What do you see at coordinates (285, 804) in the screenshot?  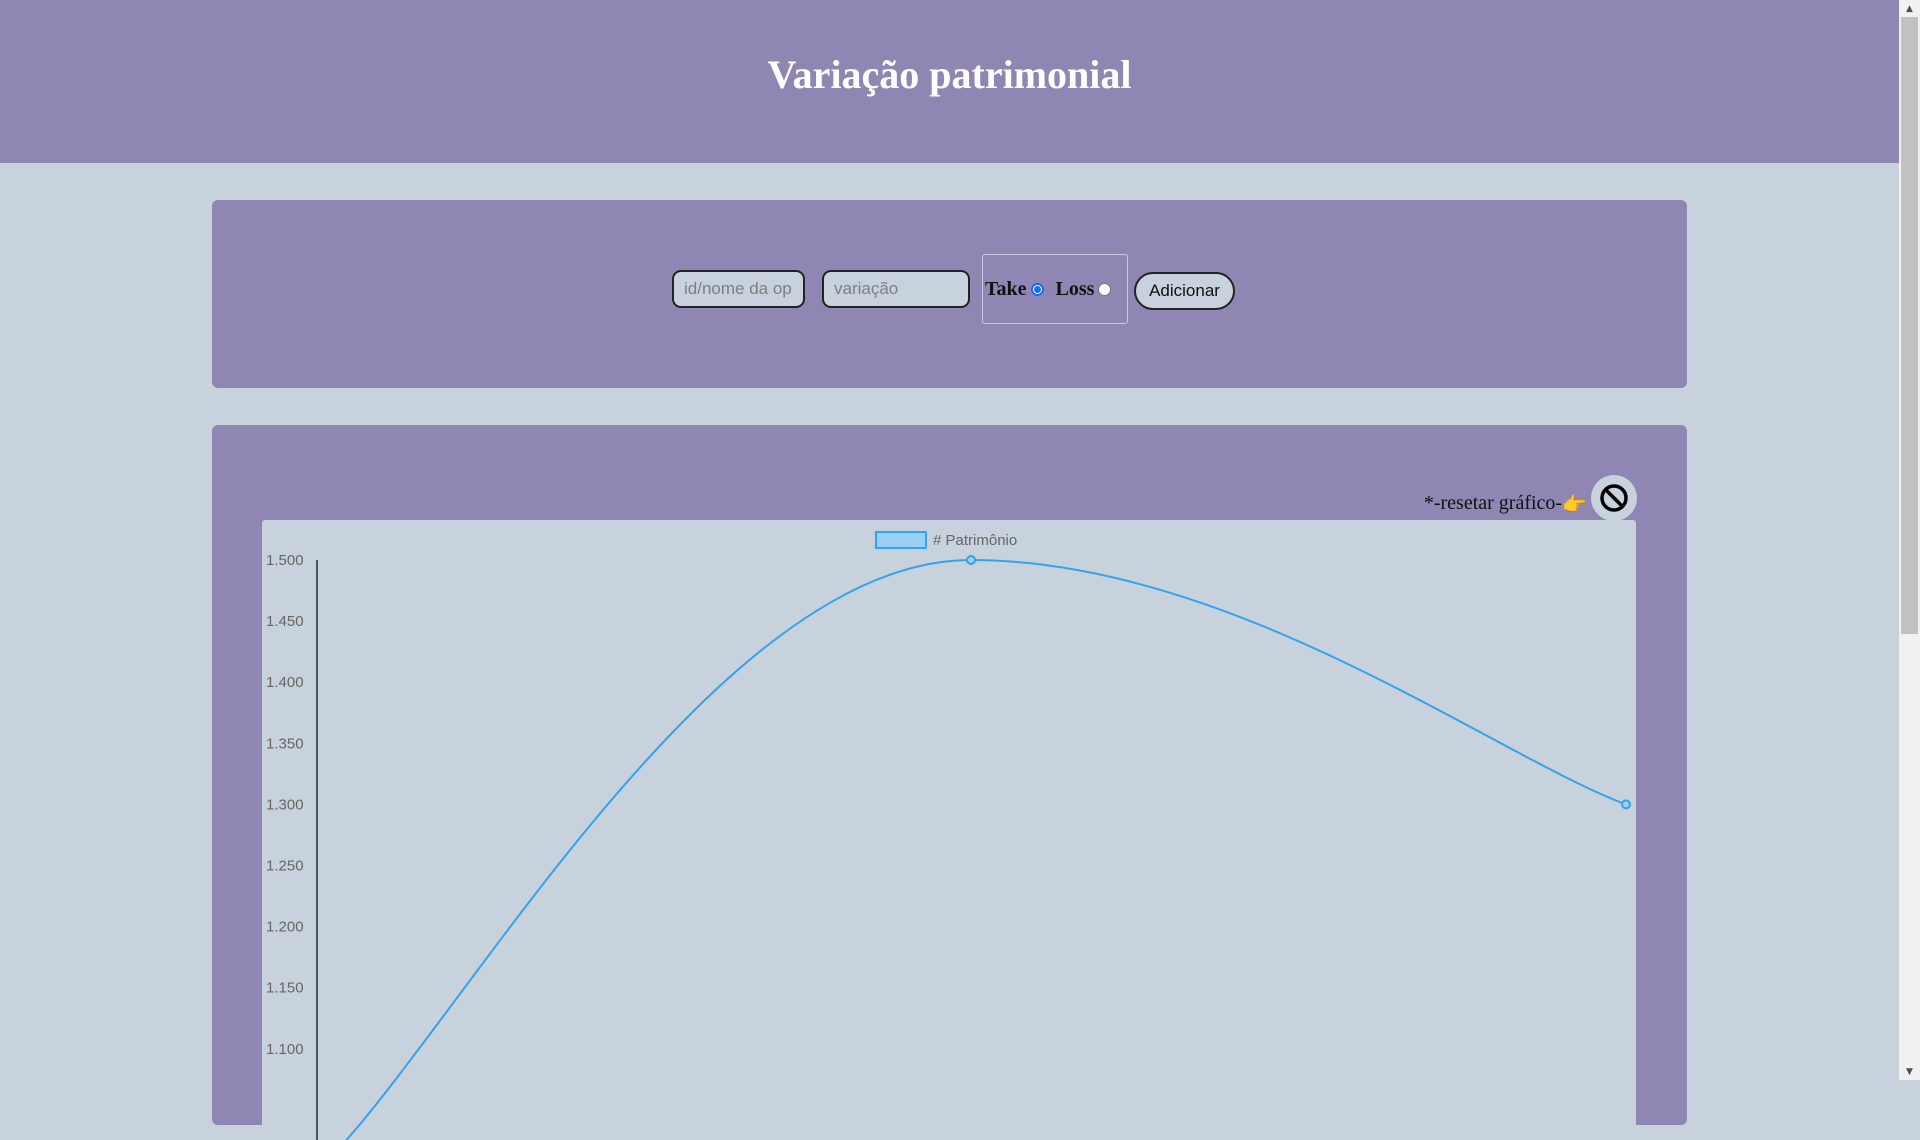 I see `y-tick-label: 1.300` at bounding box center [285, 804].